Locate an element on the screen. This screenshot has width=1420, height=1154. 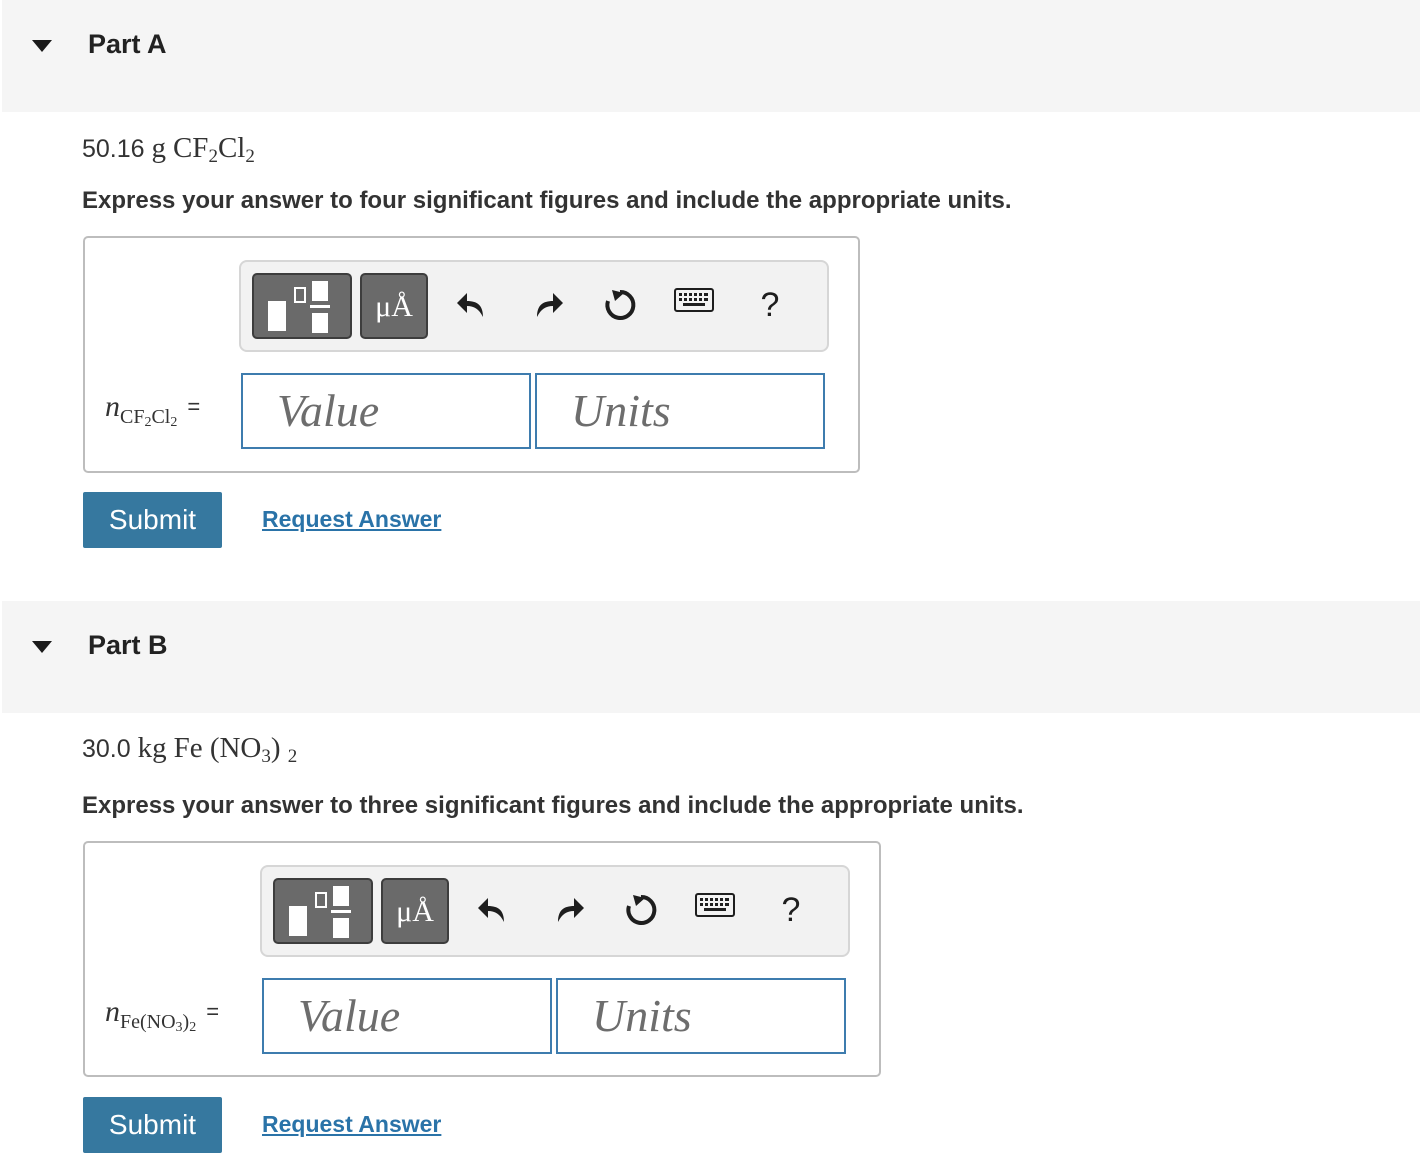
part-b-answer-box: μÅ ? nFe(NO3)2= Value Units is located at coordinates (482, 959).